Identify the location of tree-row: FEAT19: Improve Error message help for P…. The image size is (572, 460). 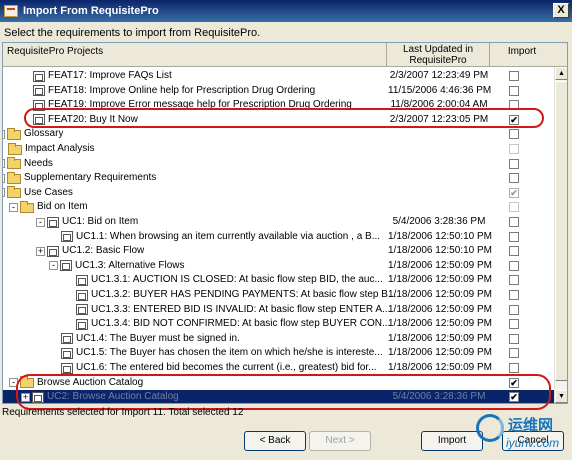
(278, 105).